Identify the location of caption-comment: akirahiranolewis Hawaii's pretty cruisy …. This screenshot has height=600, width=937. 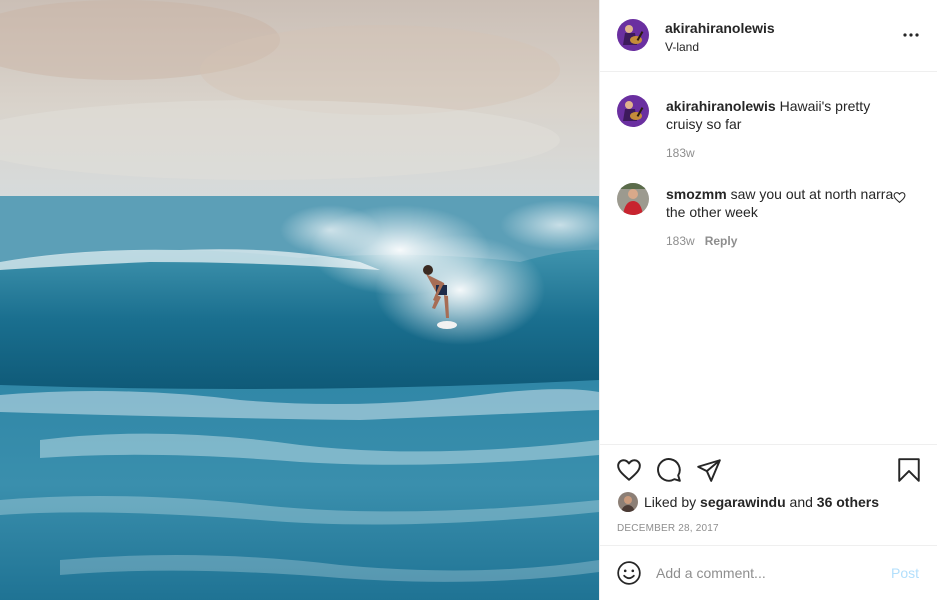
(768, 130).